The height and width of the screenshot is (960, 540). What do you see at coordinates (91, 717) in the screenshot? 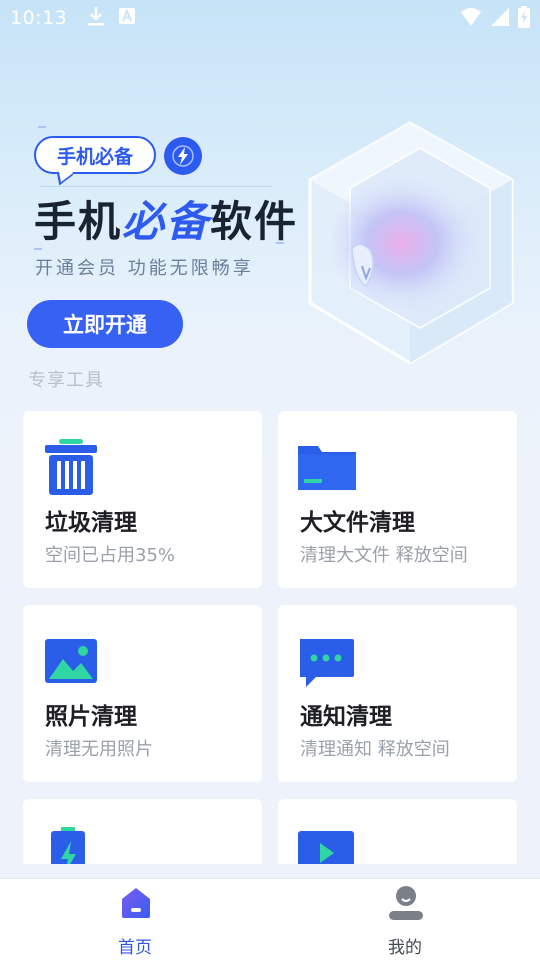
I see `tool-title: 照片清理` at bounding box center [91, 717].